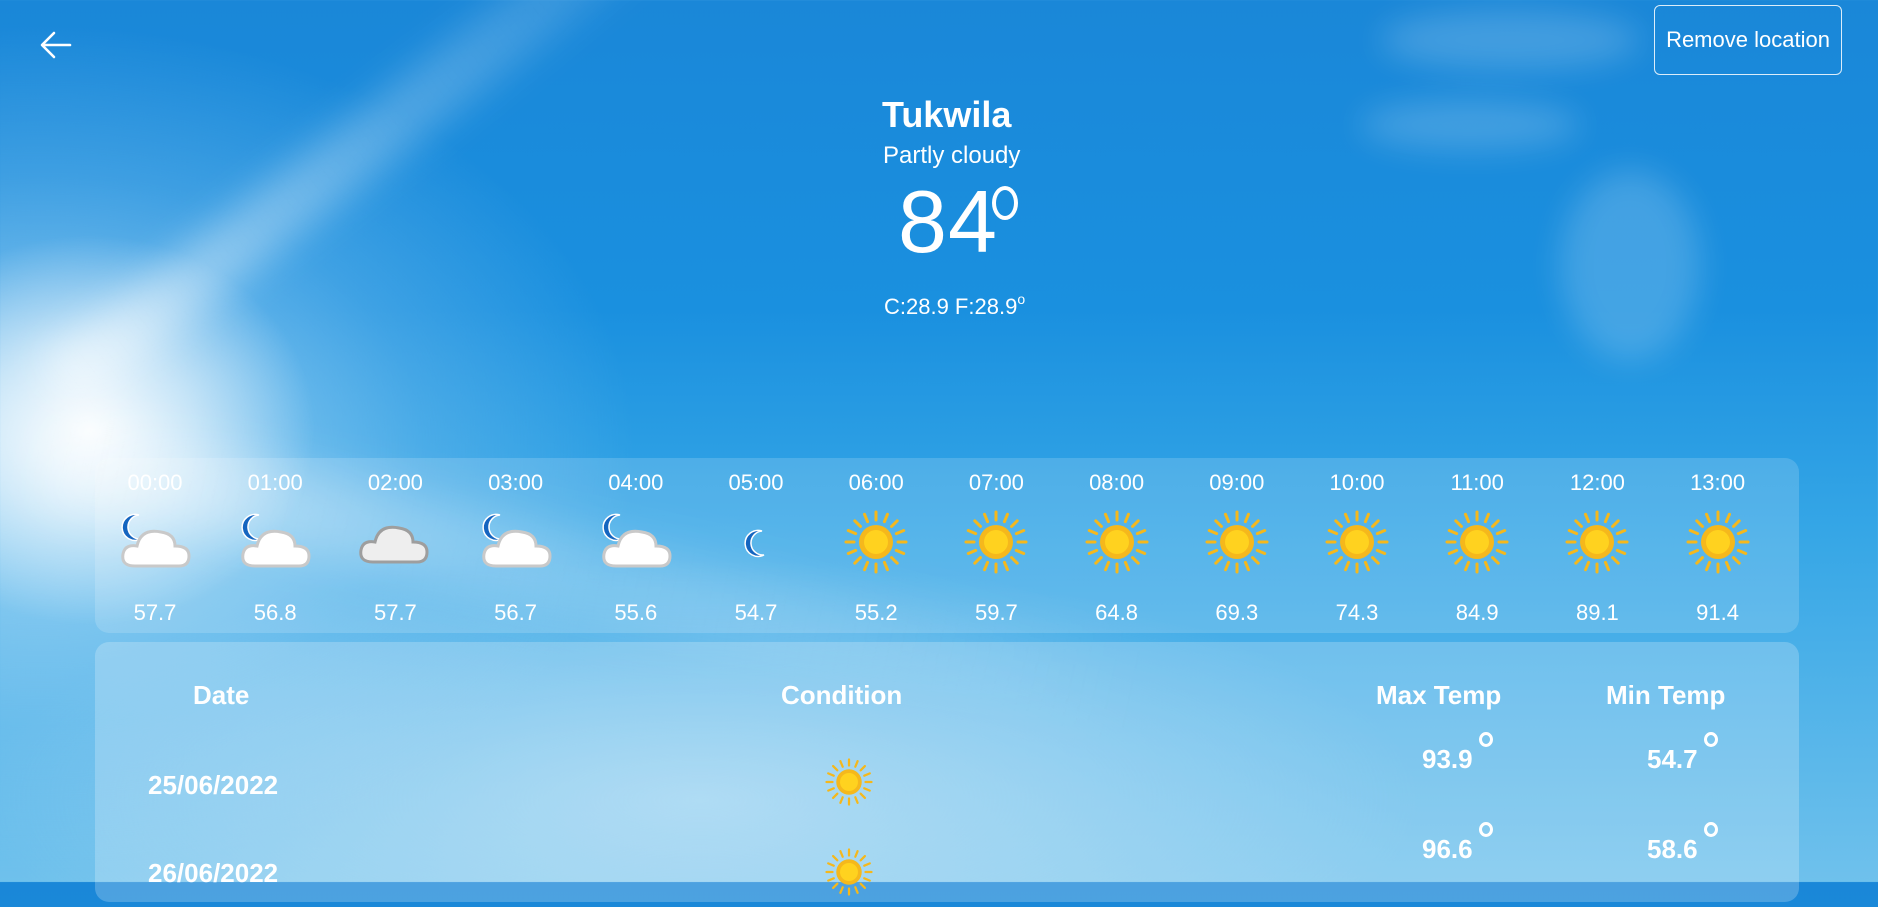 The width and height of the screenshot is (1878, 907). I want to click on hourly-item: 00:00 57.7, so click(155, 545).